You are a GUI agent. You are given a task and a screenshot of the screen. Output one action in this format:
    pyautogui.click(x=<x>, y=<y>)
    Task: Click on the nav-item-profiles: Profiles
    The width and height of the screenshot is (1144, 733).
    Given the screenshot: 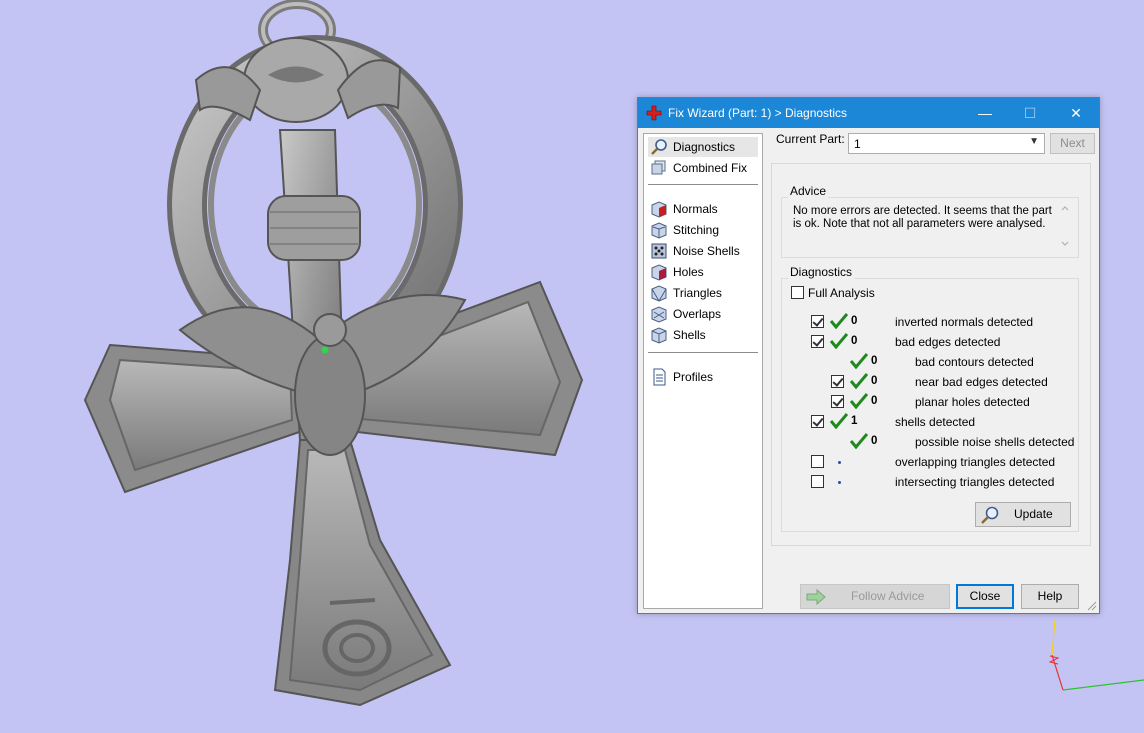 What is the action you would take?
    pyautogui.click(x=703, y=377)
    